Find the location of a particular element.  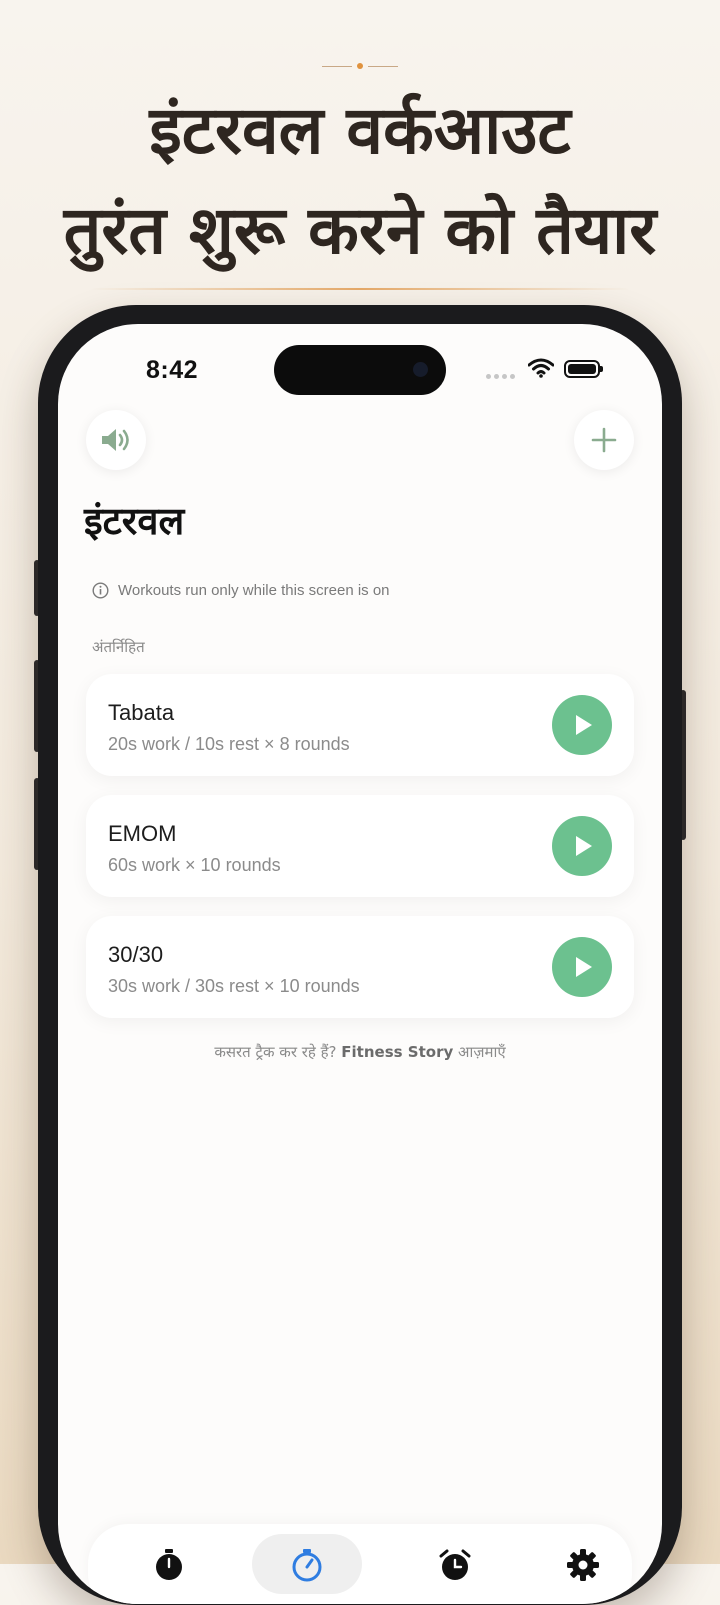

section-label-builtin: अंतर्निहित is located at coordinates (118, 647).